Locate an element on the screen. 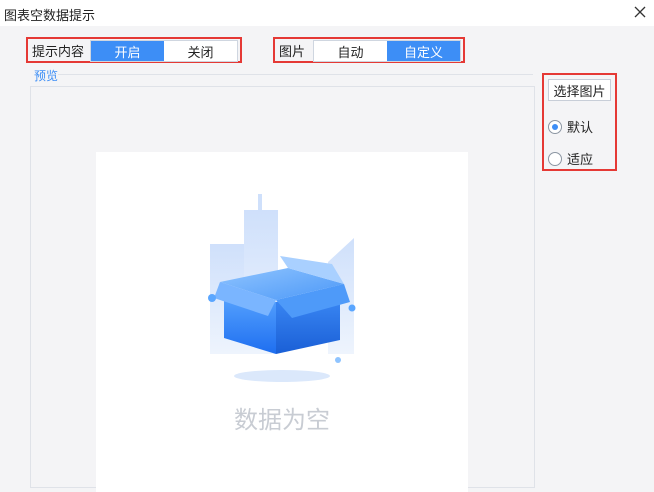 This screenshot has height=492, width=654. radio-default-indicator is located at coordinates (555, 126).